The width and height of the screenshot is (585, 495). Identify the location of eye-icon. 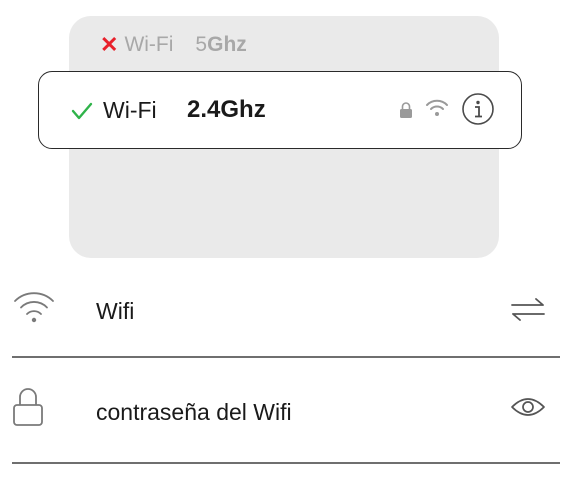
(528, 407).